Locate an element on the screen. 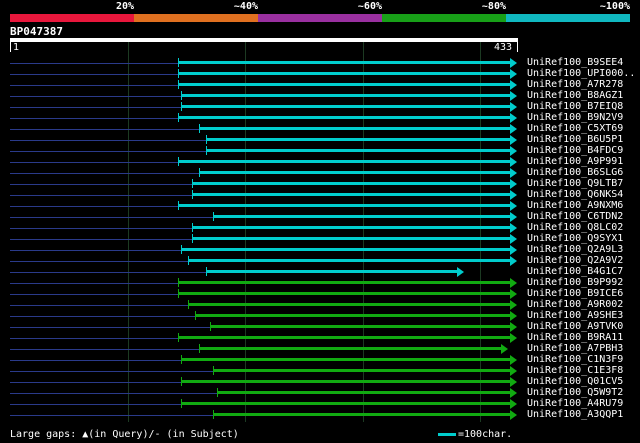 Image resolution: width=640 pixels, height=443 pixels. hit-label-link: UniRef100_B7EIQ8 is located at coordinates (575, 106).